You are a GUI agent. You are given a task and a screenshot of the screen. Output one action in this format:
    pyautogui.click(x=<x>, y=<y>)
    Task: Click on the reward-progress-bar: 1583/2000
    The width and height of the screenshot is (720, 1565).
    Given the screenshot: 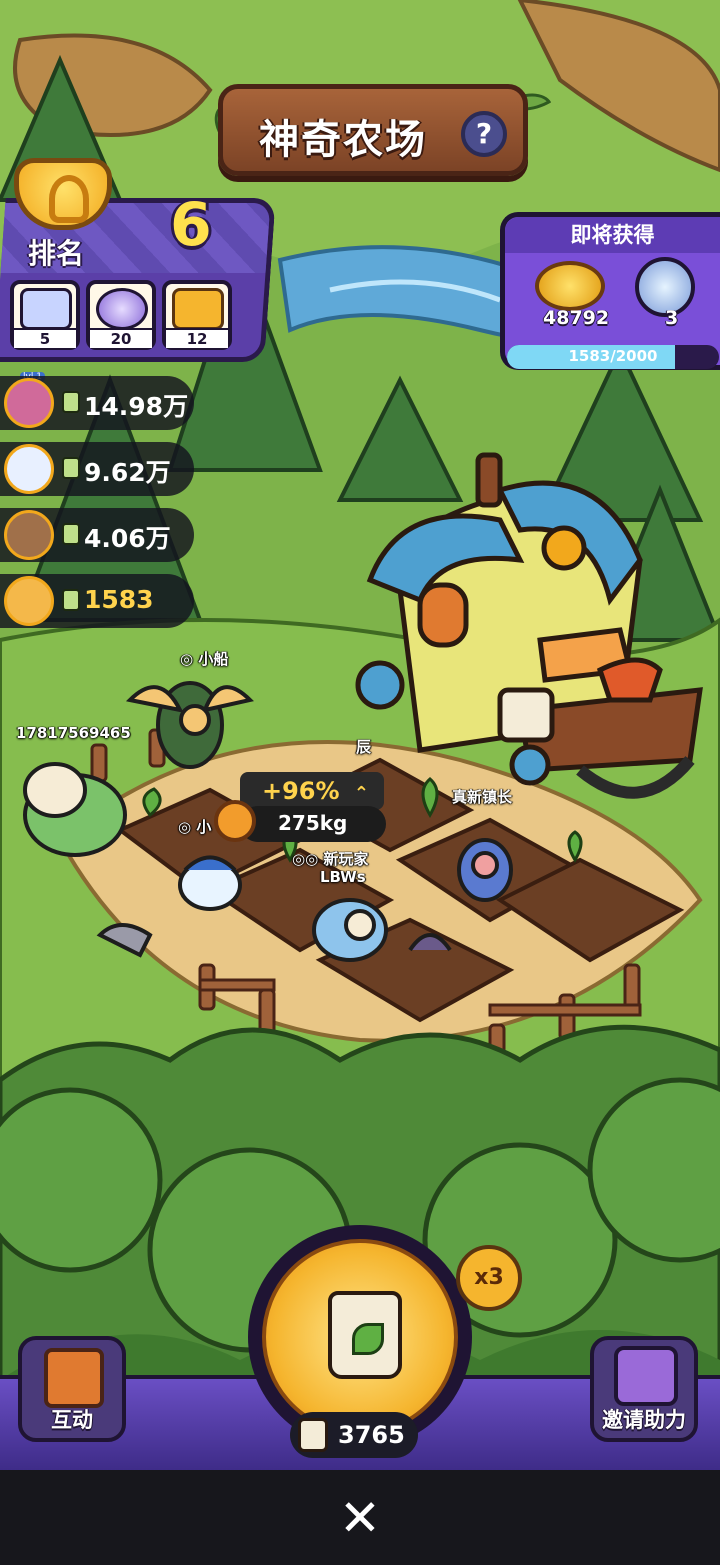 What is the action you would take?
    pyautogui.click(x=613, y=357)
    